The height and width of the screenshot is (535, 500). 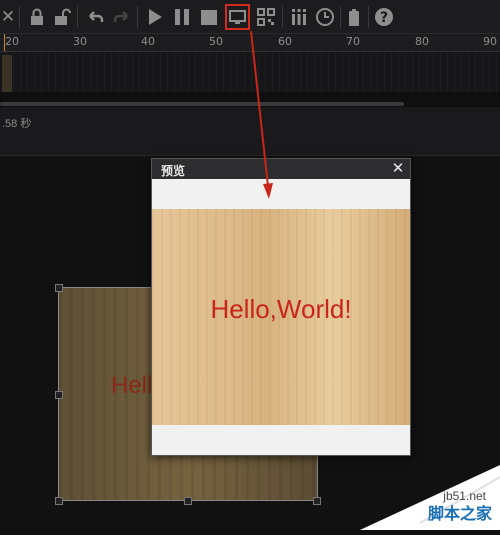 What do you see at coordinates (237, 17) in the screenshot?
I see `preview-icon` at bounding box center [237, 17].